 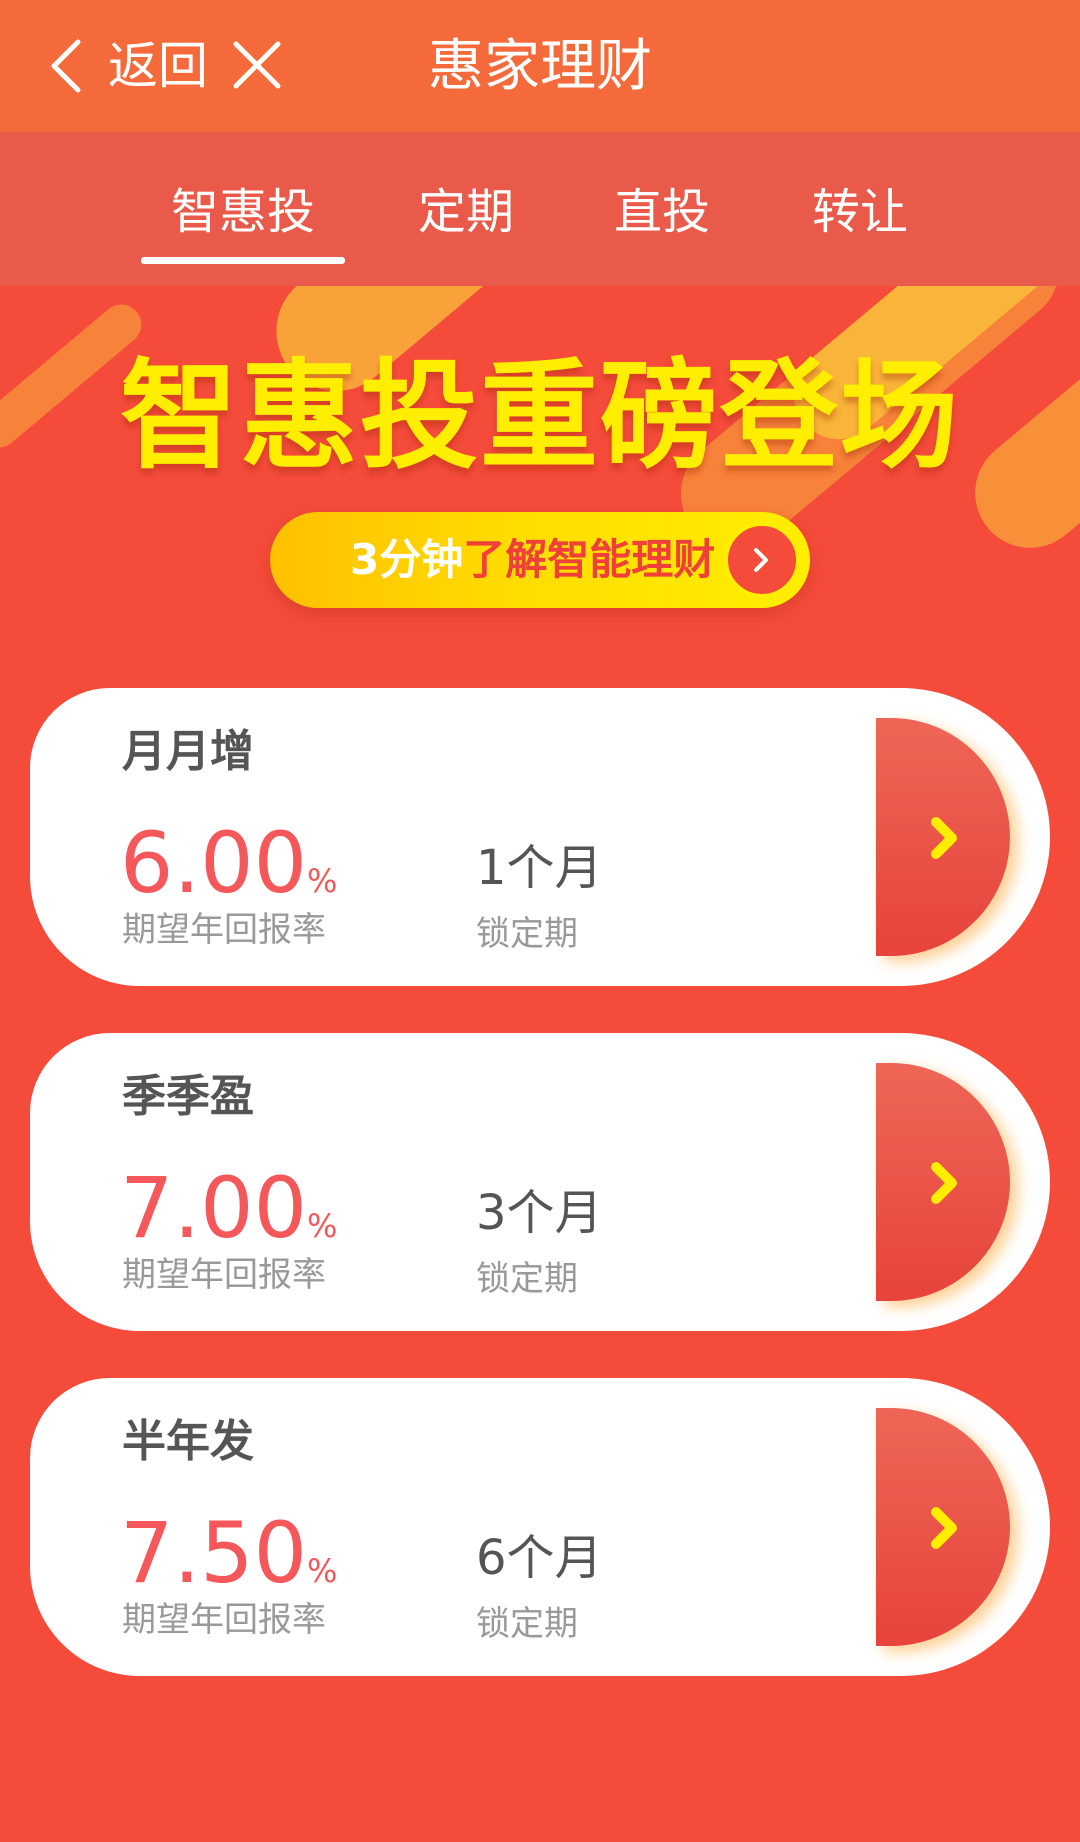 I want to click on lock-term: 1个月, so click(x=539, y=868).